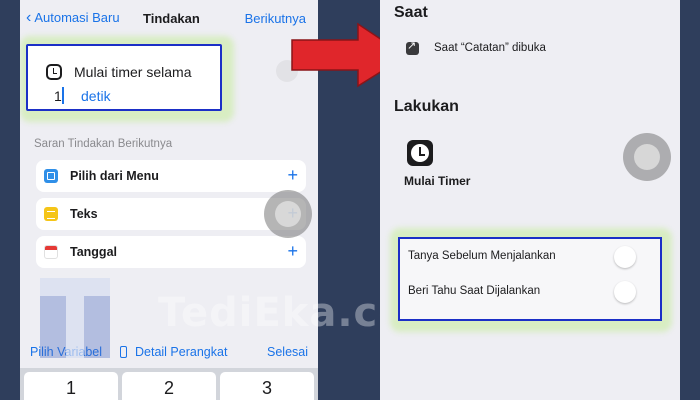 The width and height of the screenshot is (700, 400). What do you see at coordinates (75, 318) in the screenshot?
I see `watermark-logo` at bounding box center [75, 318].